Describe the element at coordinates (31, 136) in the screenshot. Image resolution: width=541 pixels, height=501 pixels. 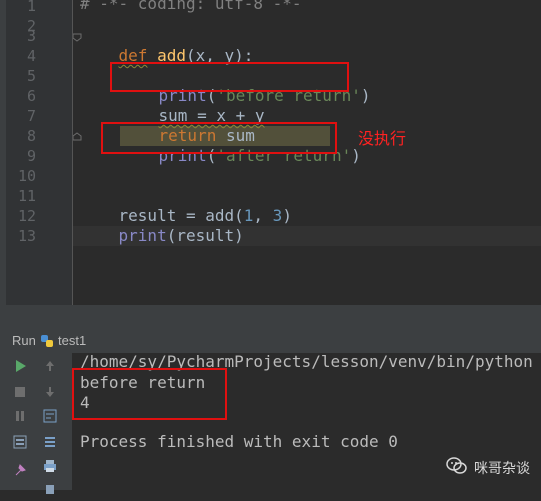
I see `line-number: 8` at that location.